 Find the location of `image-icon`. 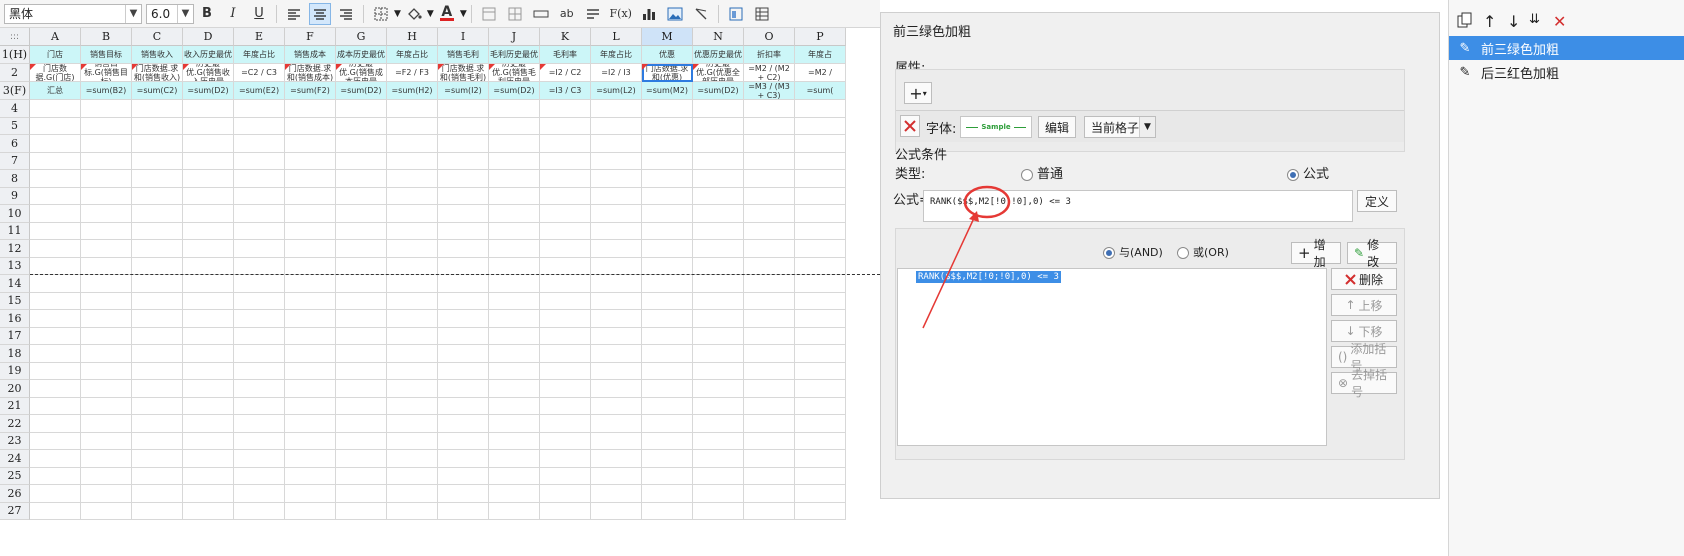

image-icon is located at coordinates (675, 14).